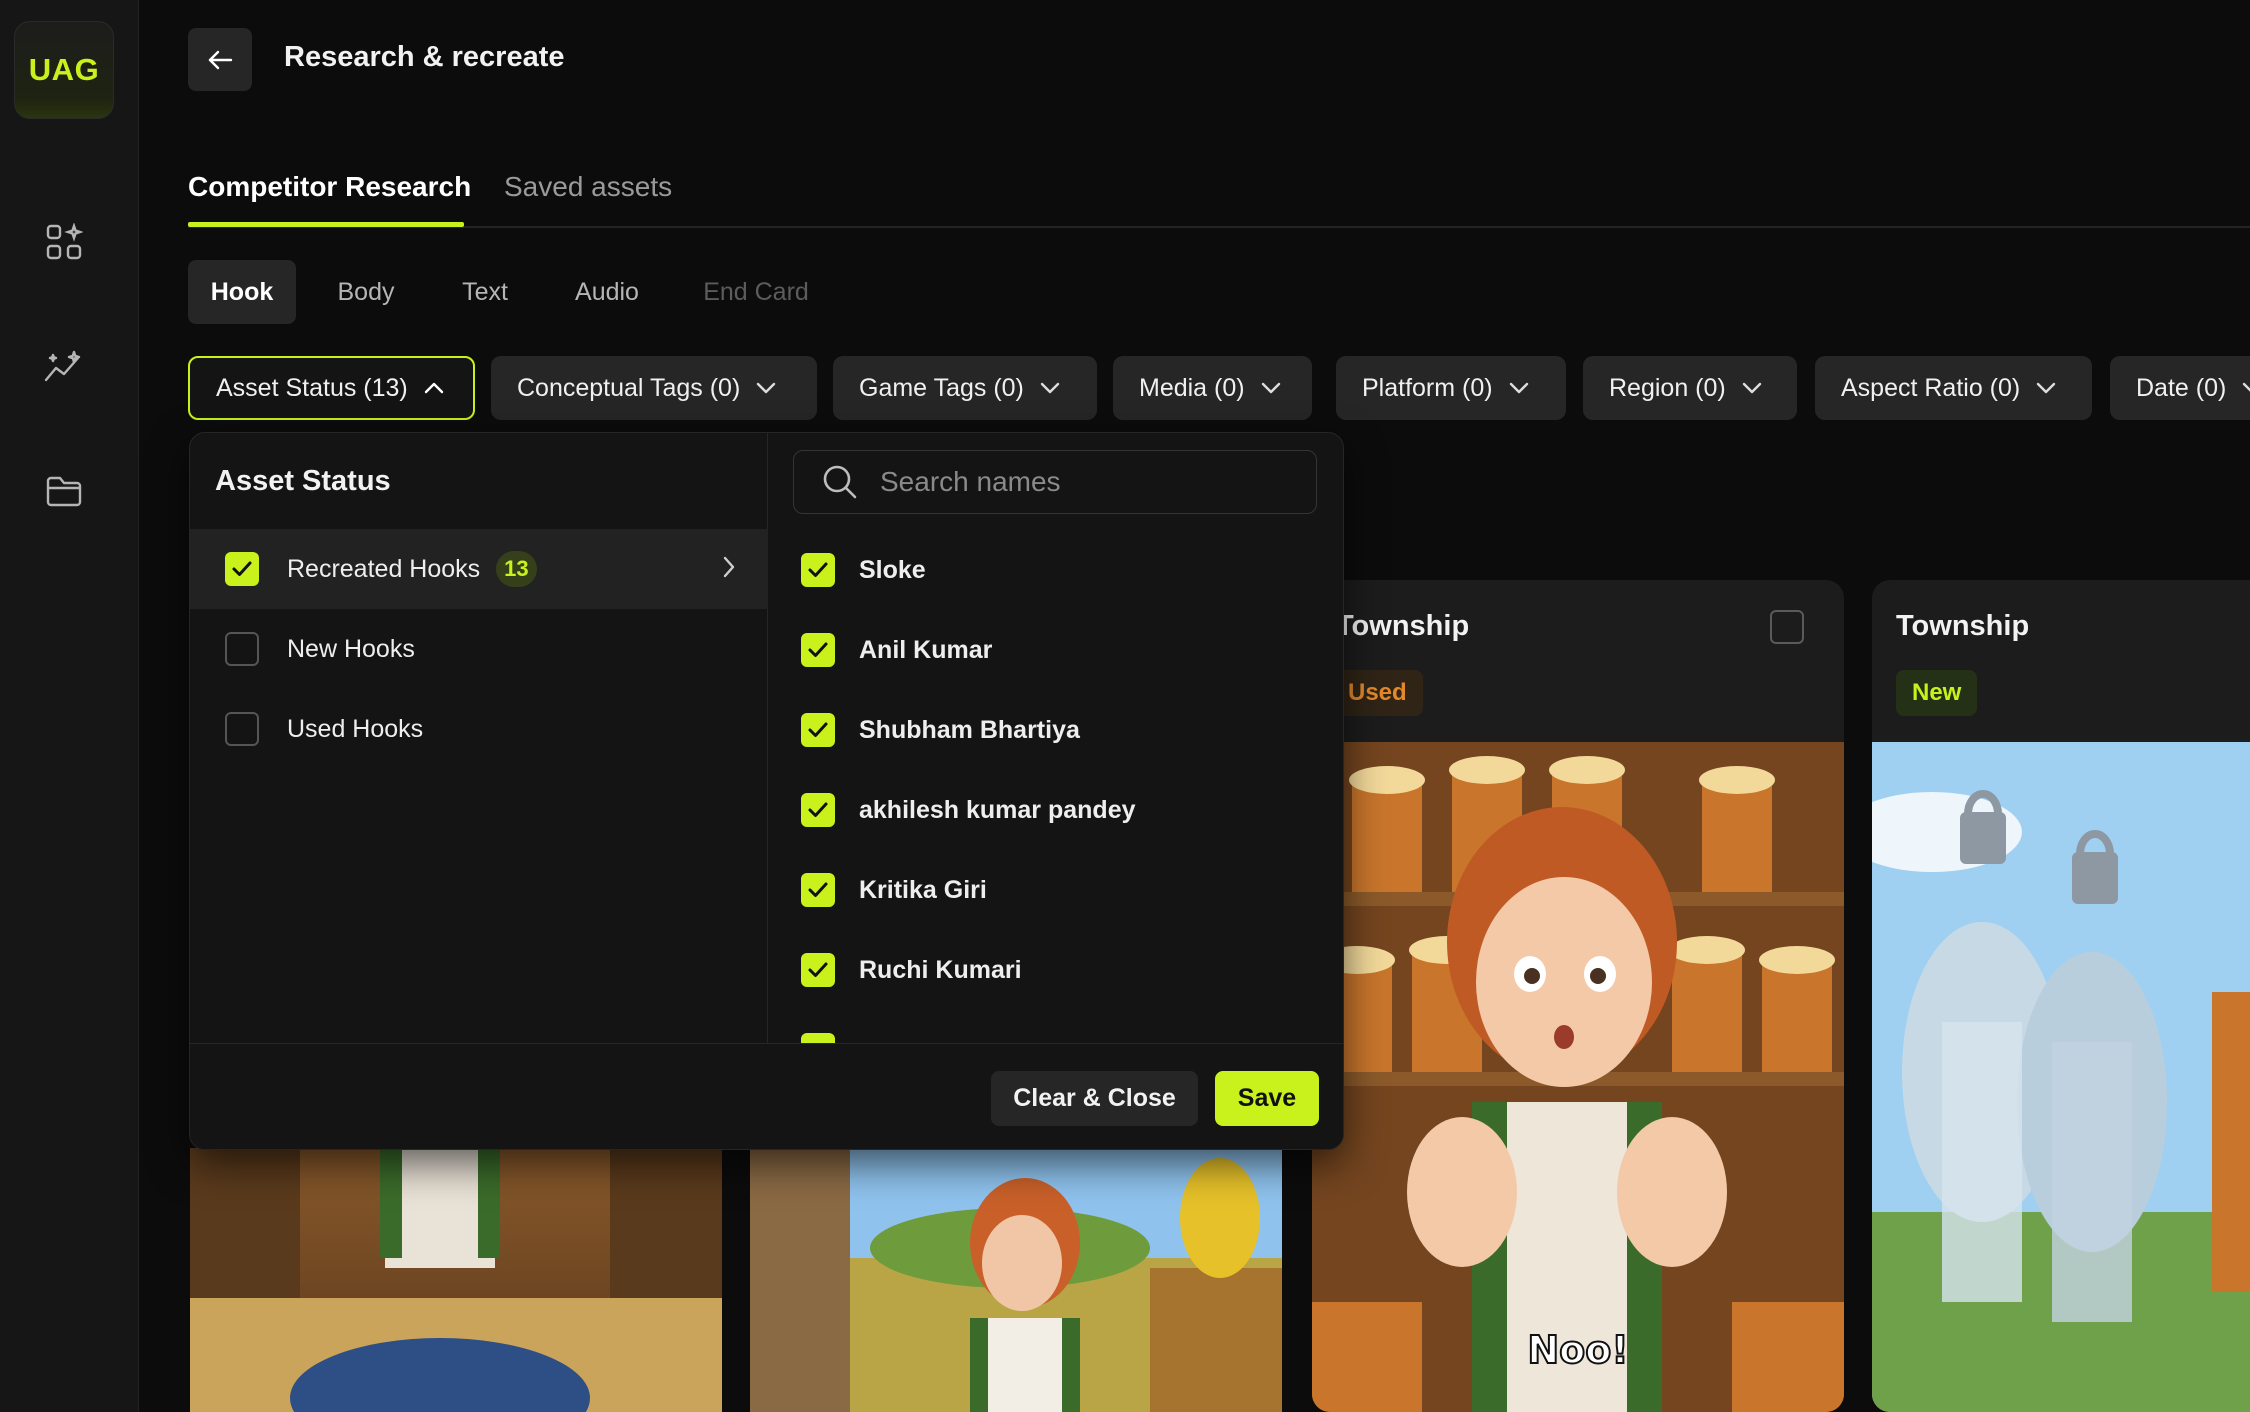 Image resolution: width=2250 pixels, height=1412 pixels. What do you see at coordinates (479, 649) in the screenshot?
I see `status-item-new-hooks: New Hooks` at bounding box center [479, 649].